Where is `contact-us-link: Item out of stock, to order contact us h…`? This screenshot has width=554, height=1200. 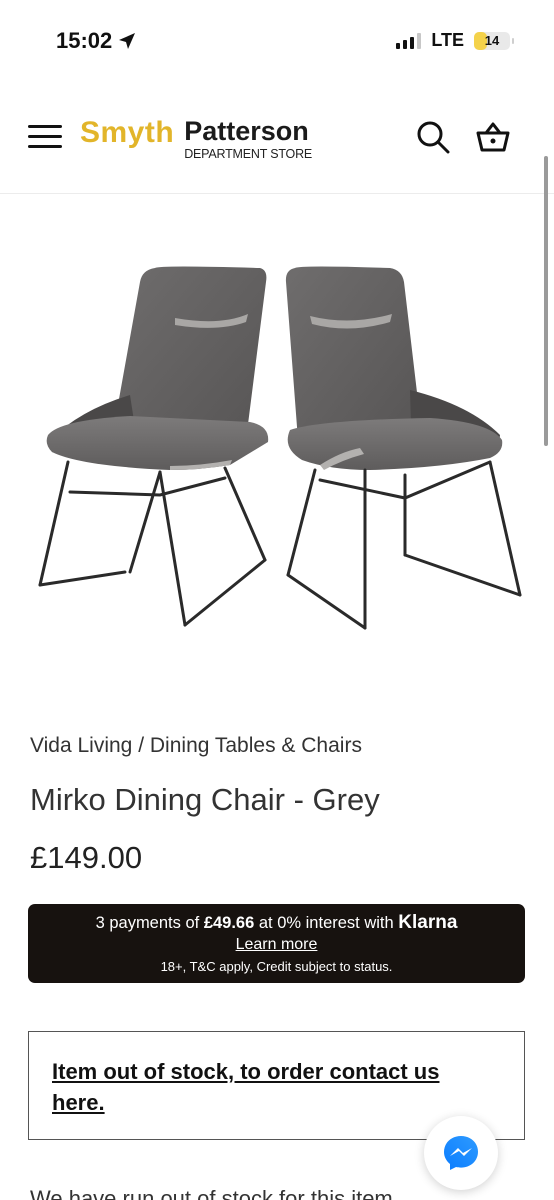
contact-us-link: Item out of stock, to order contact us h… is located at coordinates (272, 1087).